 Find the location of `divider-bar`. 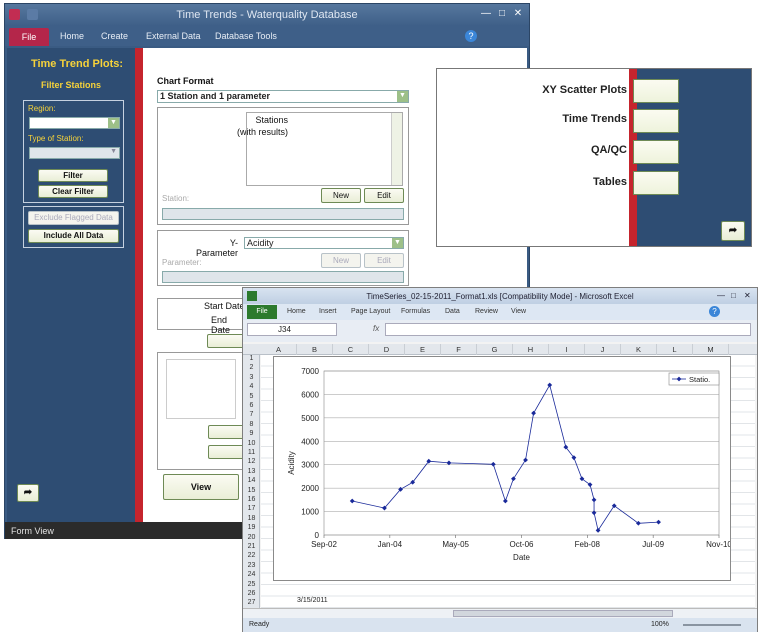

divider-bar is located at coordinates (139, 285).